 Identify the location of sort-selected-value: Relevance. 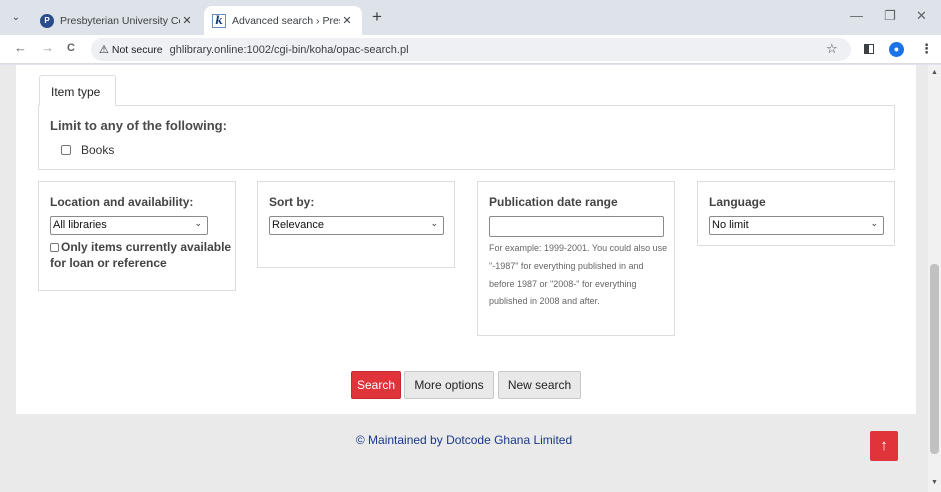
(298, 225).